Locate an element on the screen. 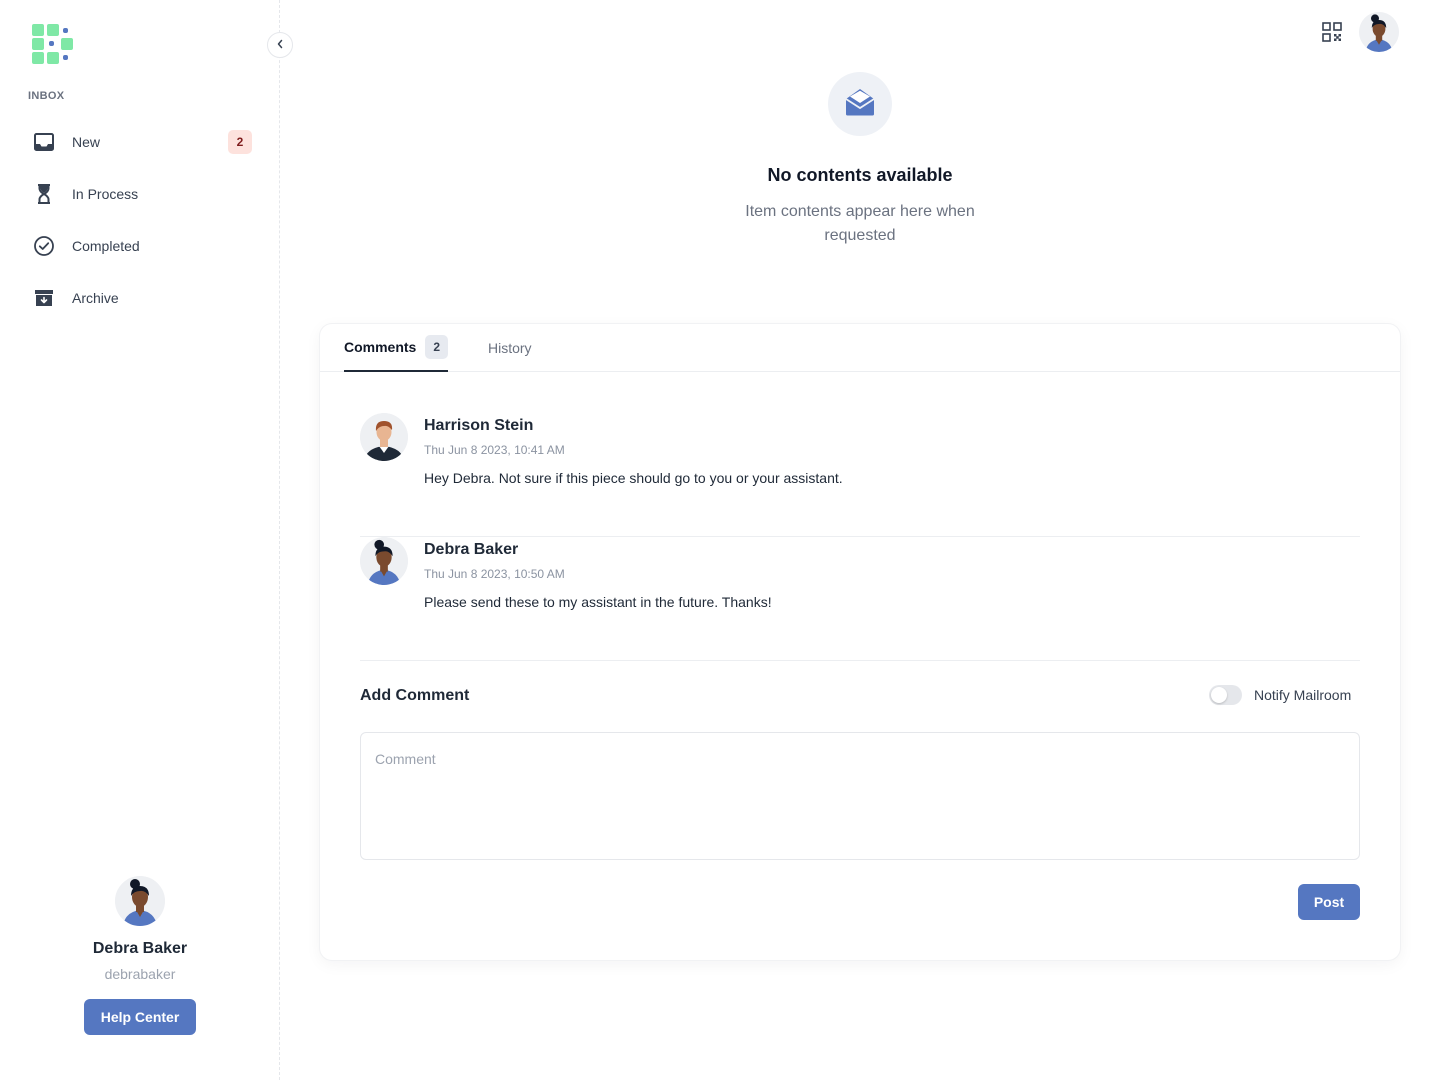 This screenshot has height=1080, width=1440. help-center-button: Help Center is located at coordinates (140, 1017).